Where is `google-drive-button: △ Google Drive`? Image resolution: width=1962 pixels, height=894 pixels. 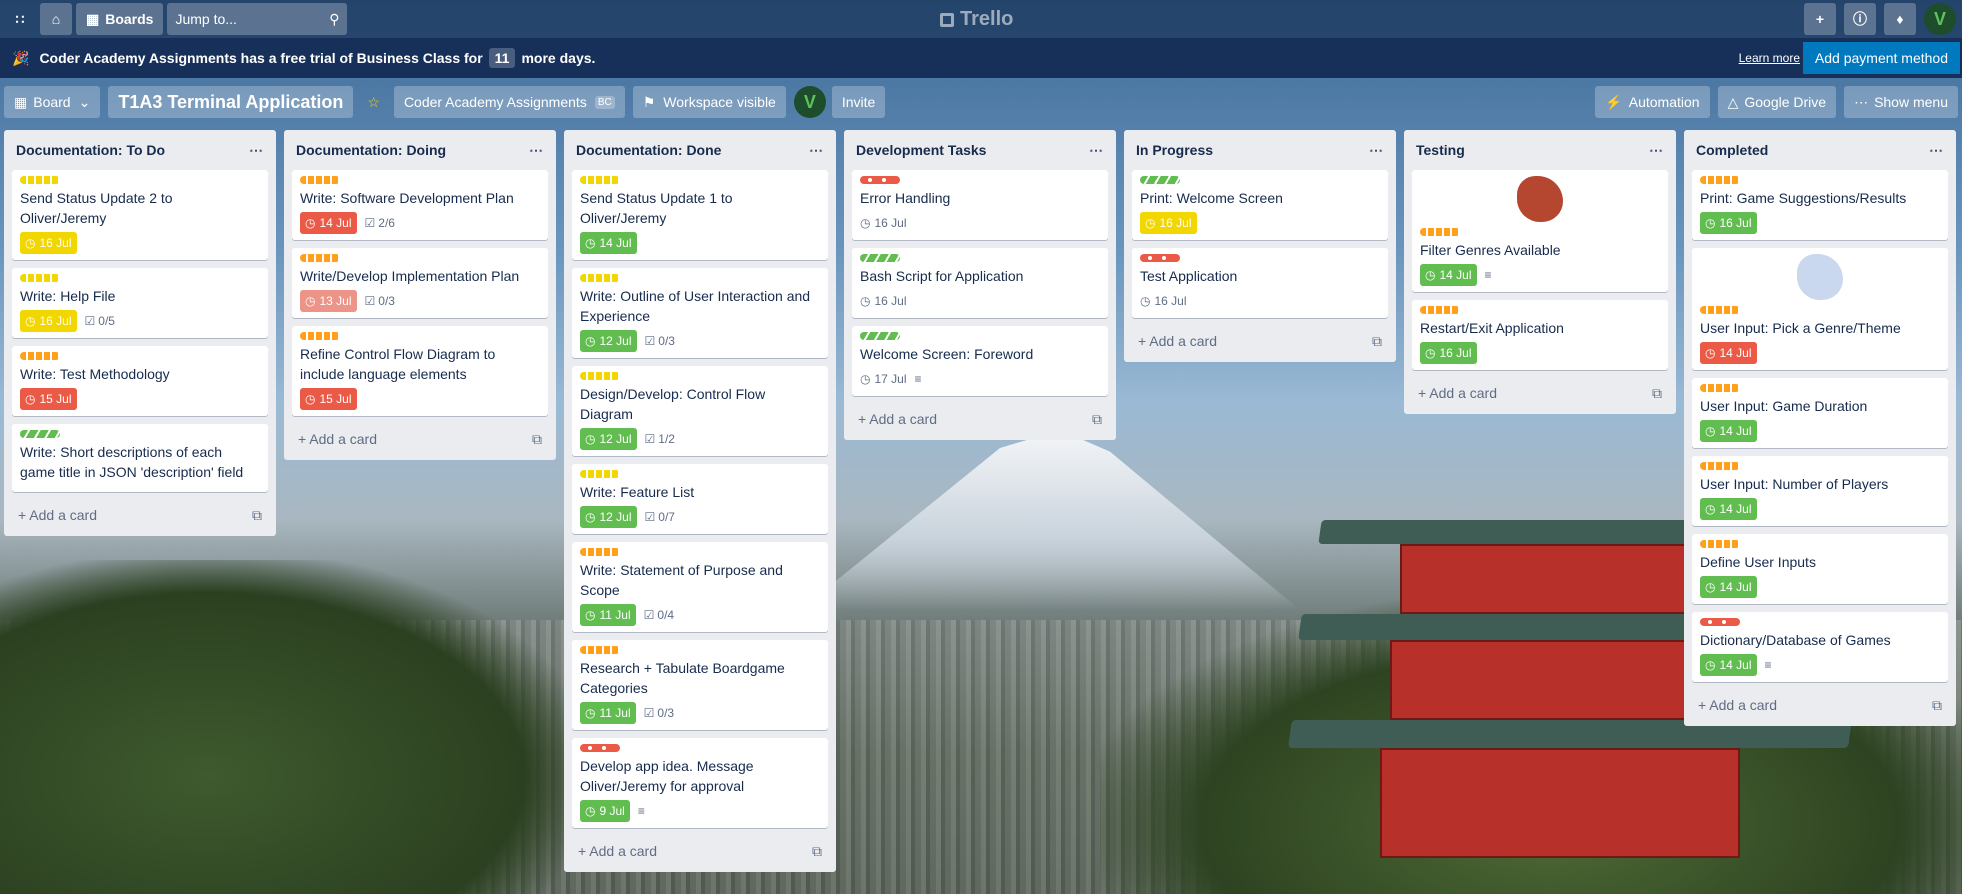
google-drive-button: △ Google Drive is located at coordinates (1777, 102).